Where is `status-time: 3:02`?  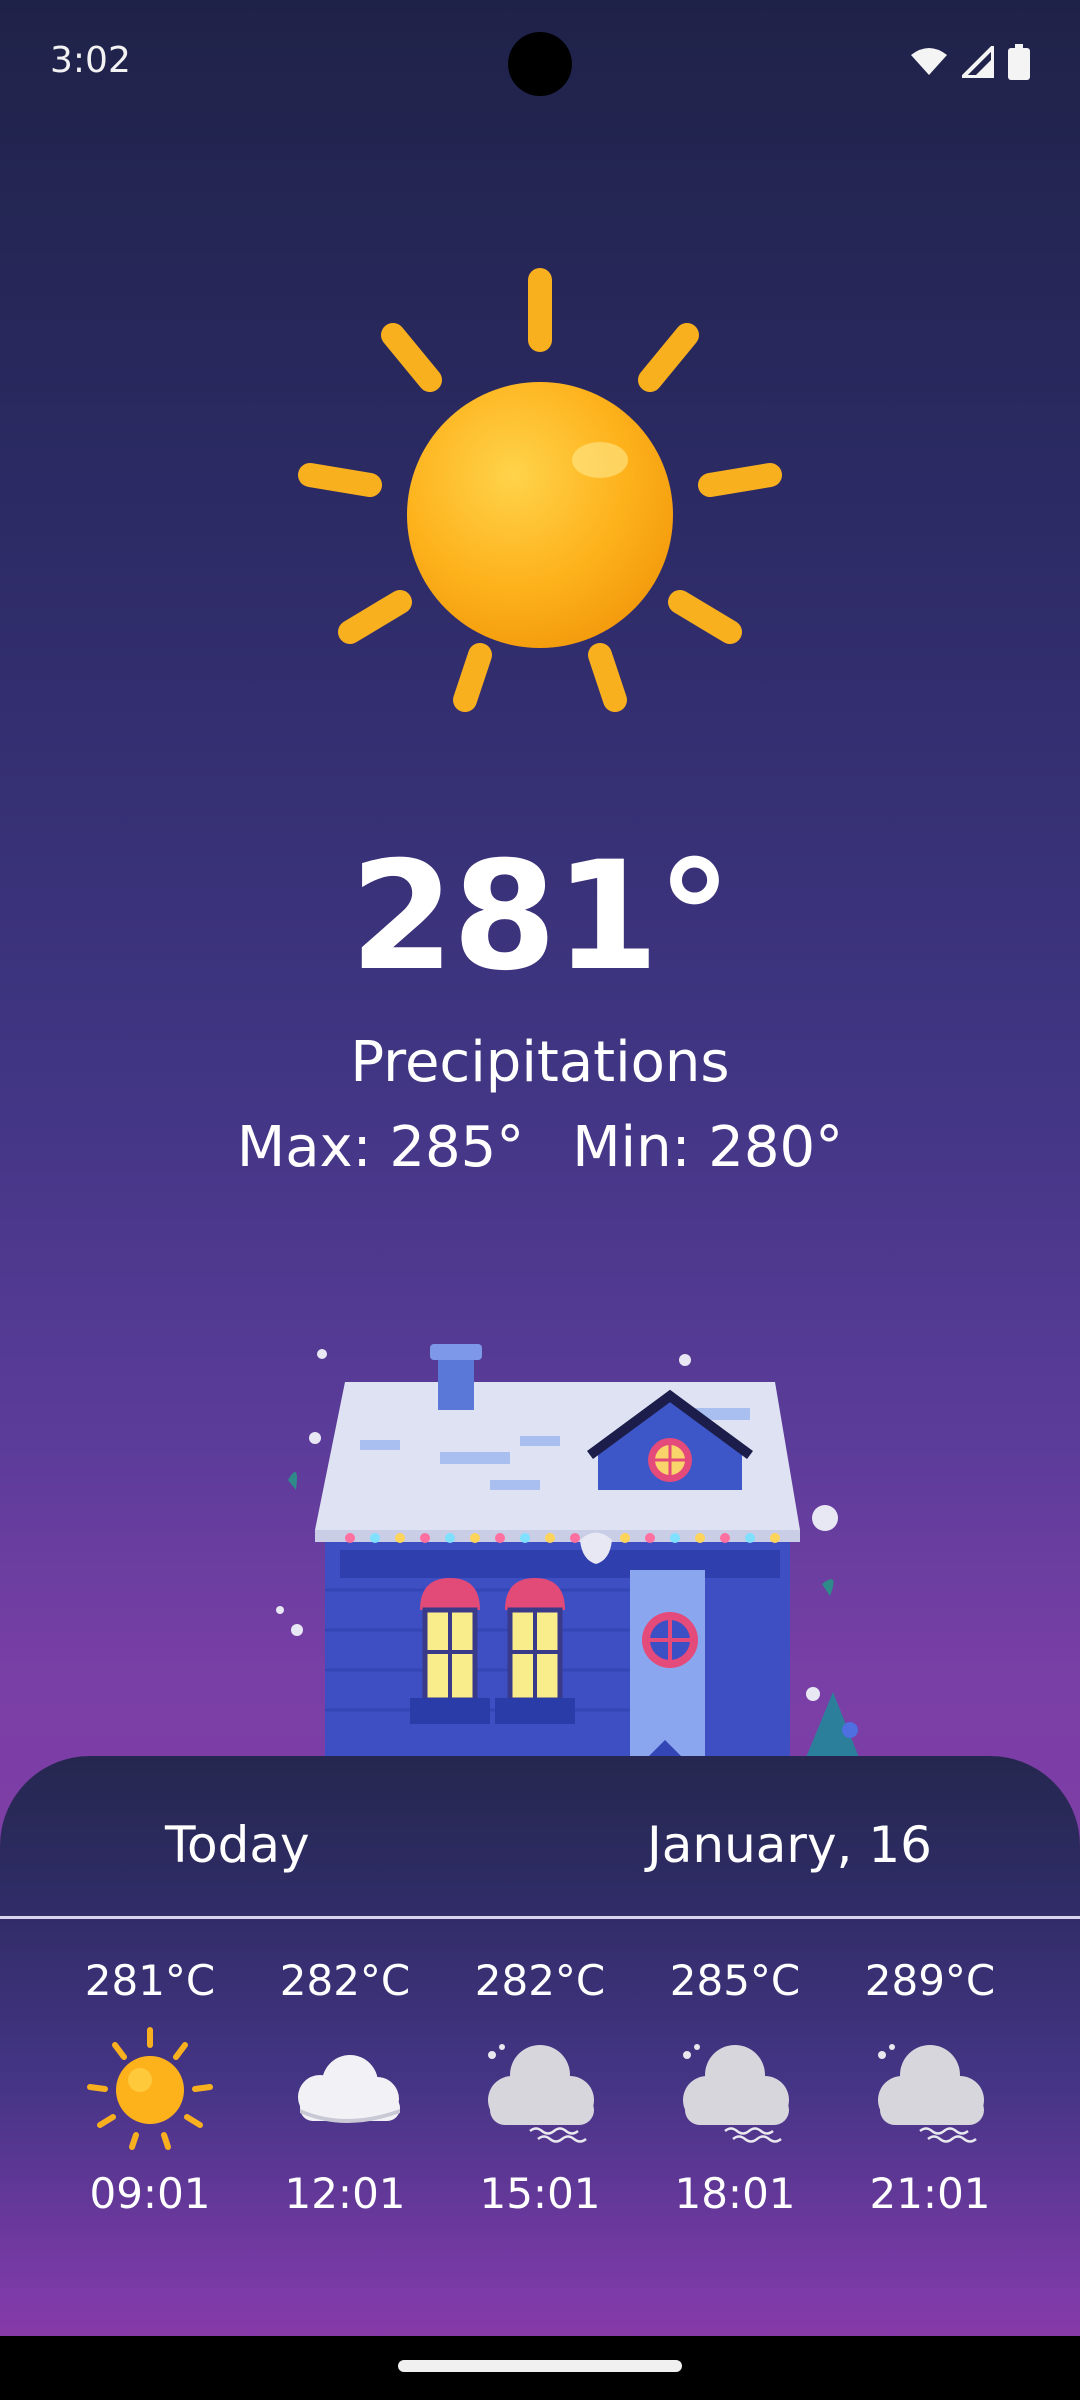
status-time: 3:02 is located at coordinates (90, 60).